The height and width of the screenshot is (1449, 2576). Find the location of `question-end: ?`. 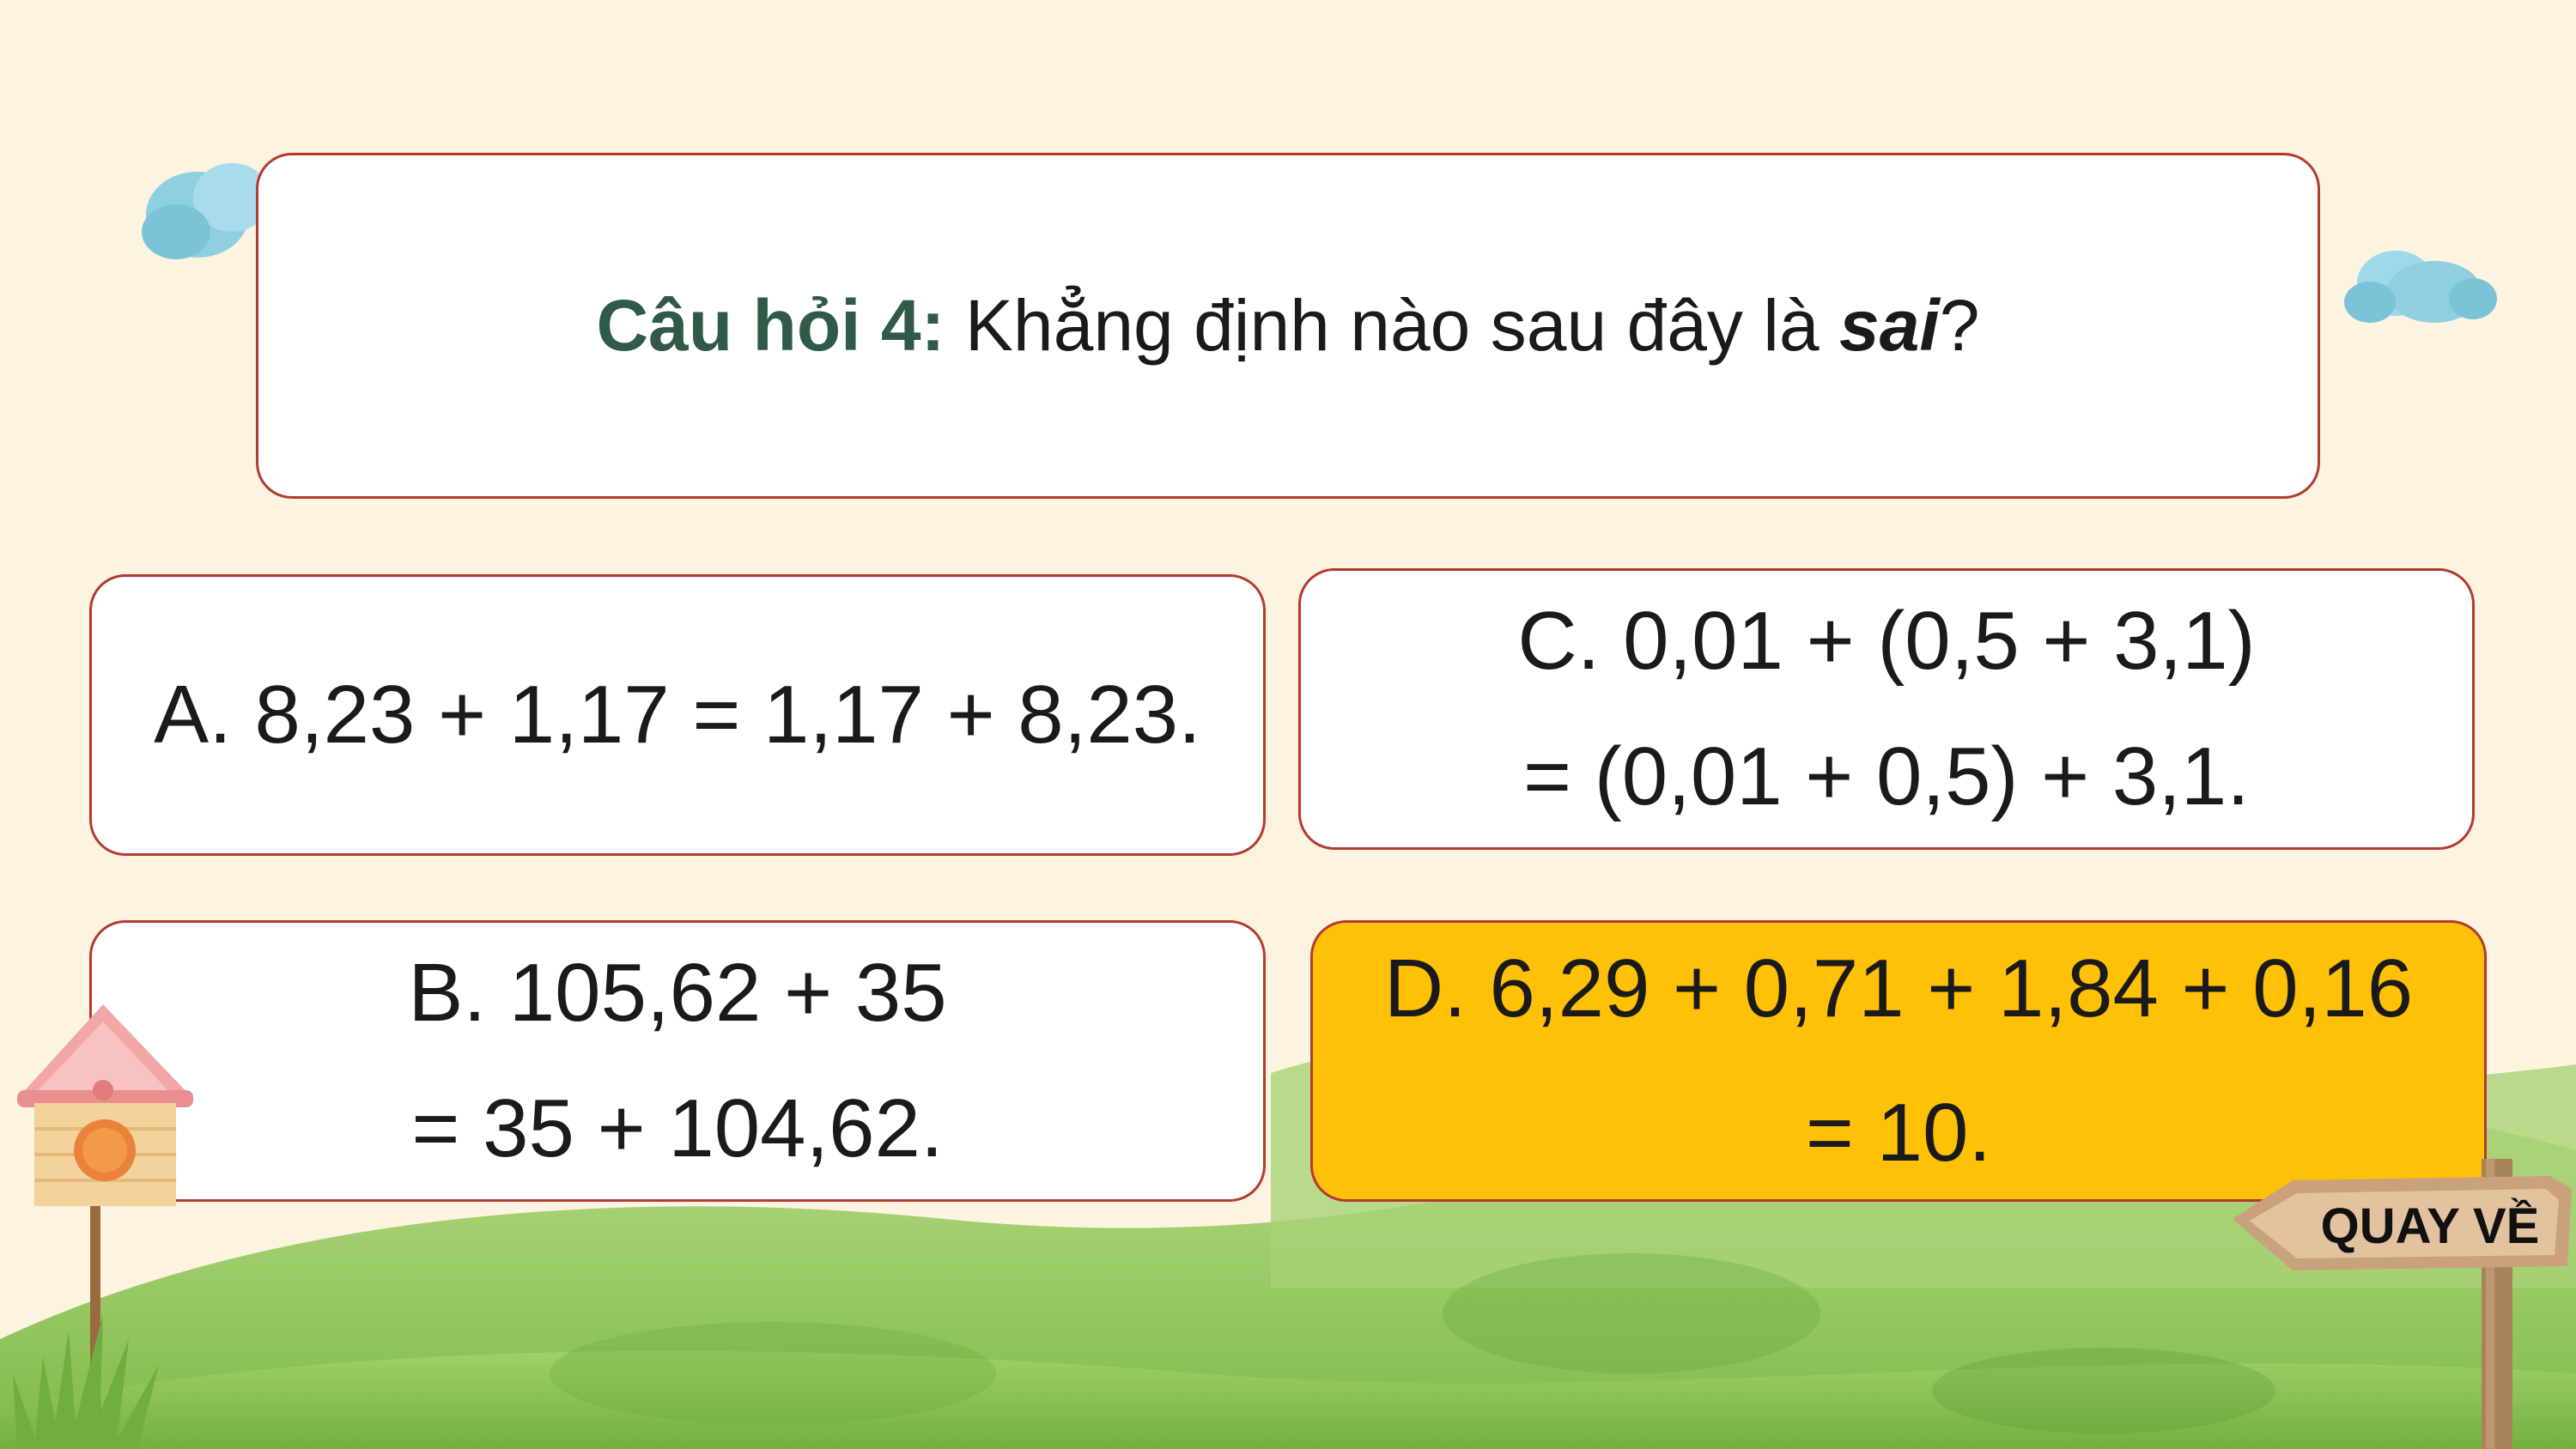

question-end: ? is located at coordinates (1960, 325).